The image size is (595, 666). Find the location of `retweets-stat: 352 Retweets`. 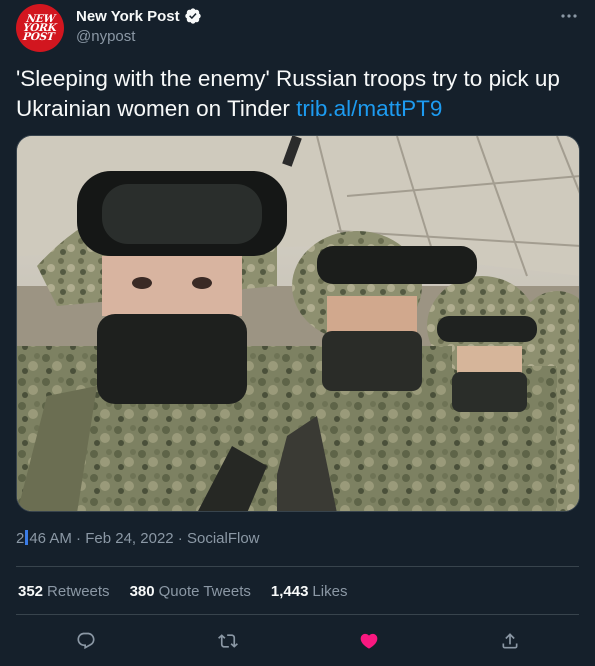

retweets-stat: 352 Retweets is located at coordinates (64, 591).